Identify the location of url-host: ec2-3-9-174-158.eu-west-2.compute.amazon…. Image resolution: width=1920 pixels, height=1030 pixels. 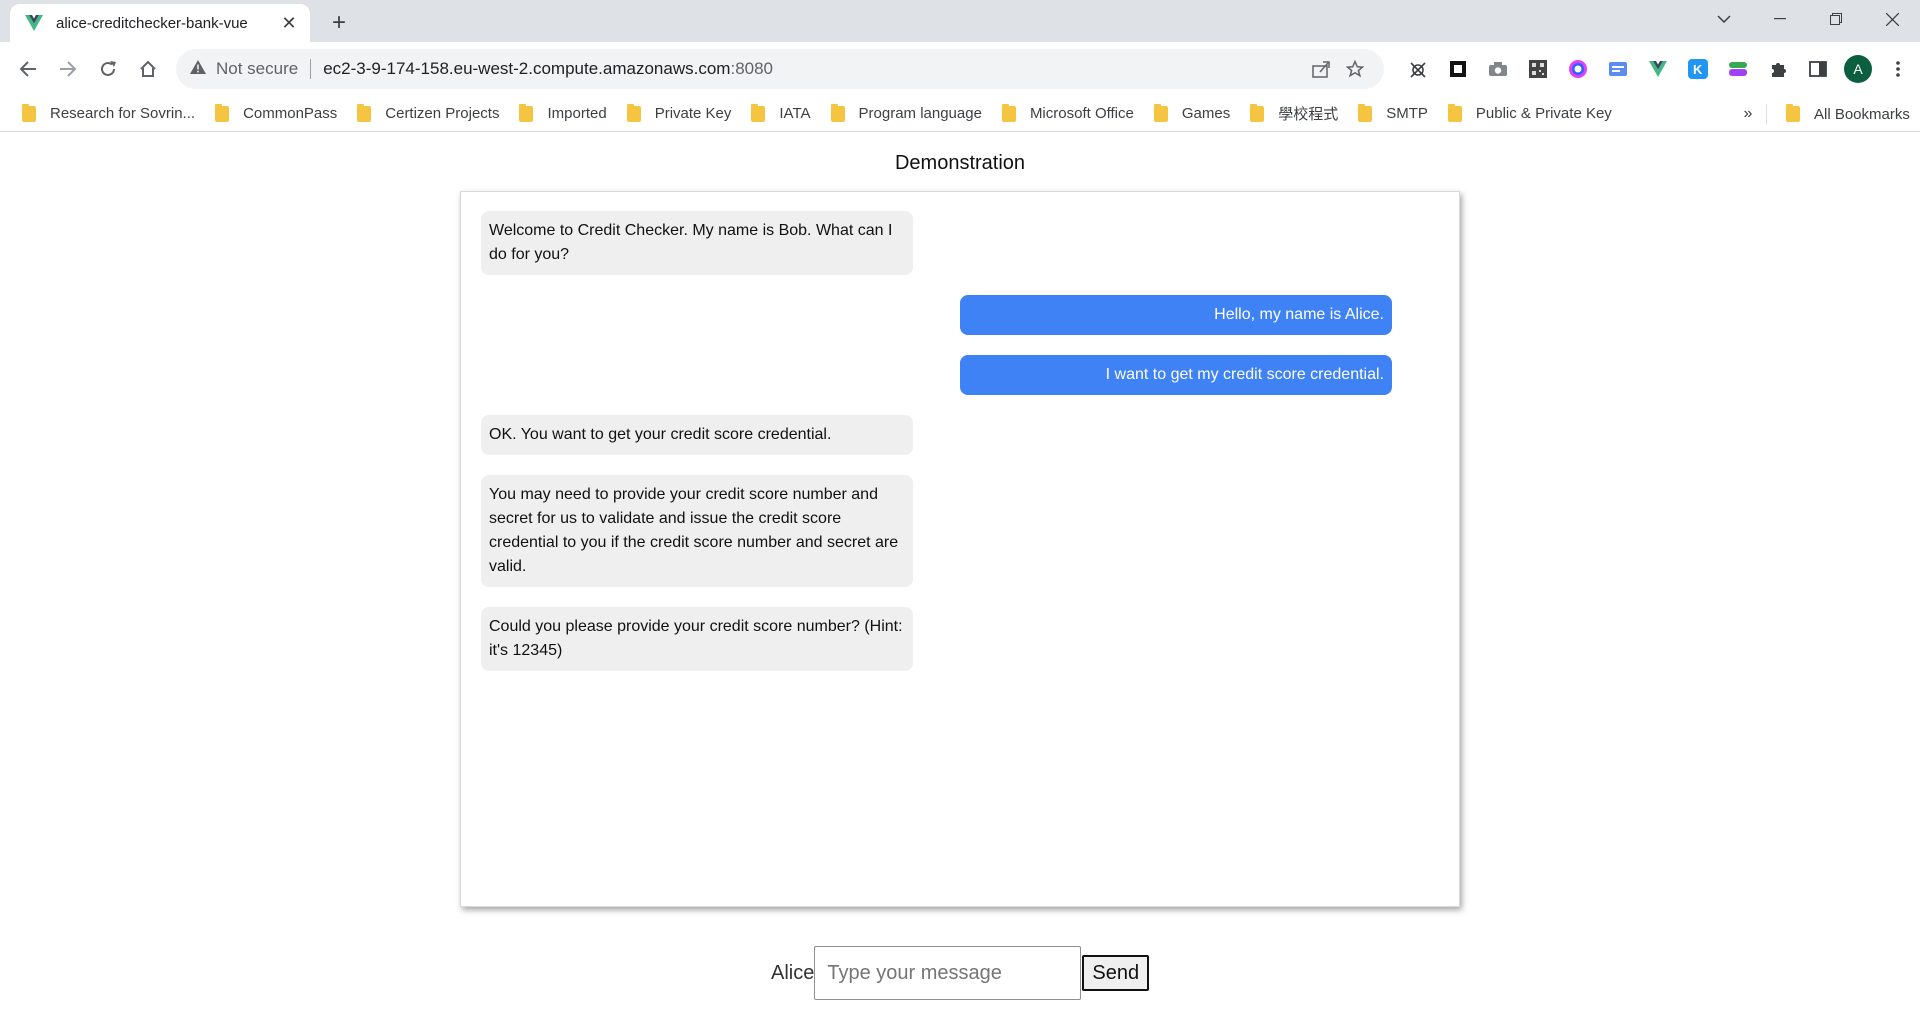
(527, 68).